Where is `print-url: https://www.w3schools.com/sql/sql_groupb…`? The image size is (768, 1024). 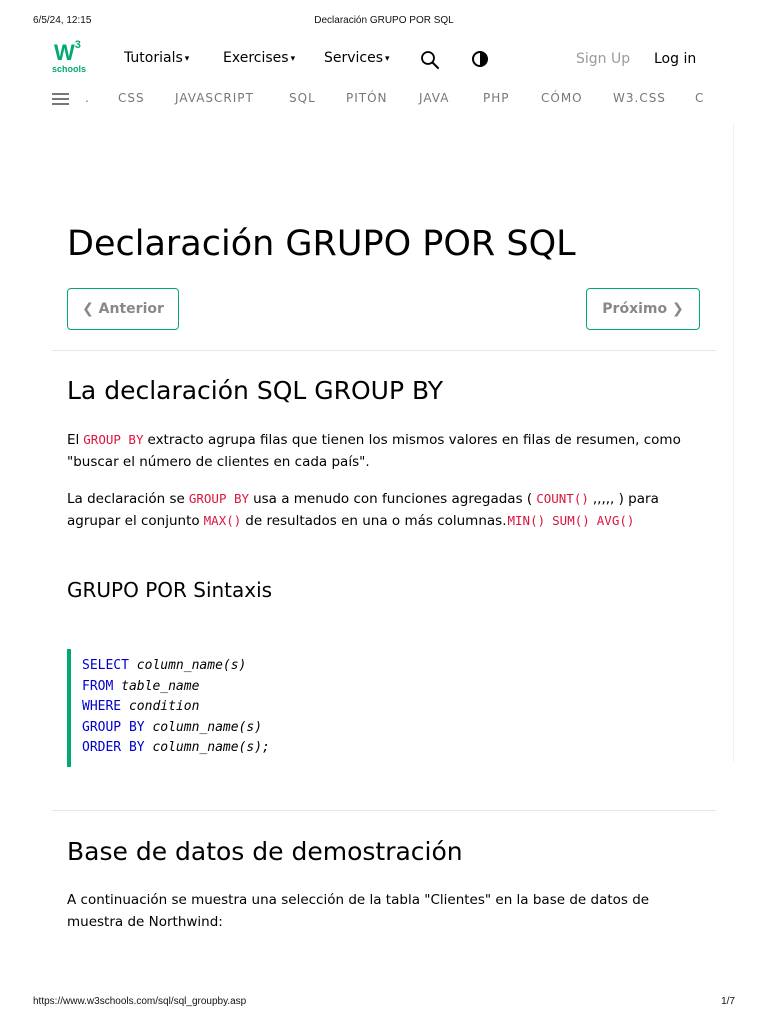 print-url: https://www.w3schools.com/sql/sql_groupb… is located at coordinates (140, 1001).